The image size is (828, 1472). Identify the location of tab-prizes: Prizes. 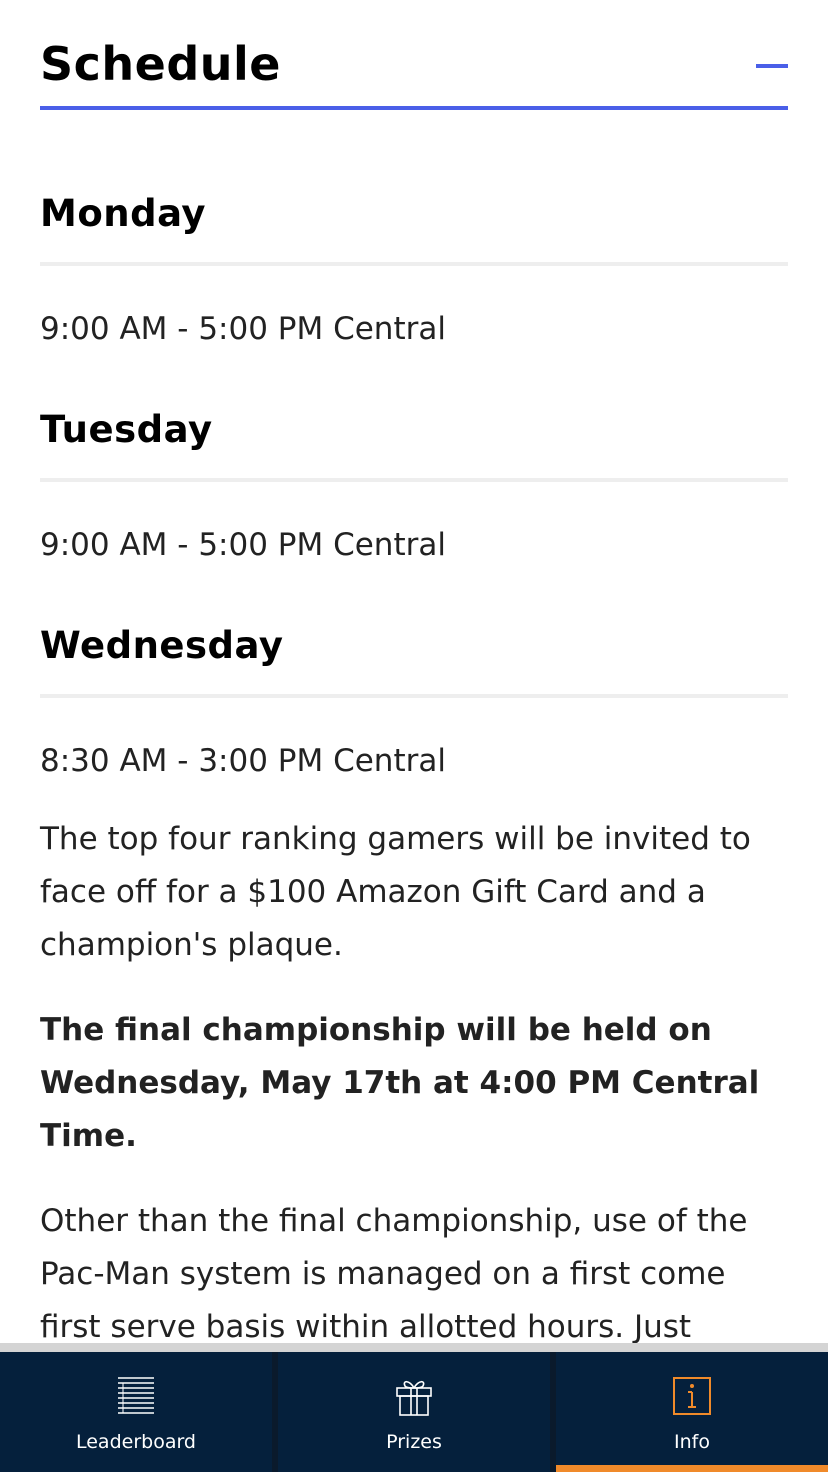
(411, 1412).